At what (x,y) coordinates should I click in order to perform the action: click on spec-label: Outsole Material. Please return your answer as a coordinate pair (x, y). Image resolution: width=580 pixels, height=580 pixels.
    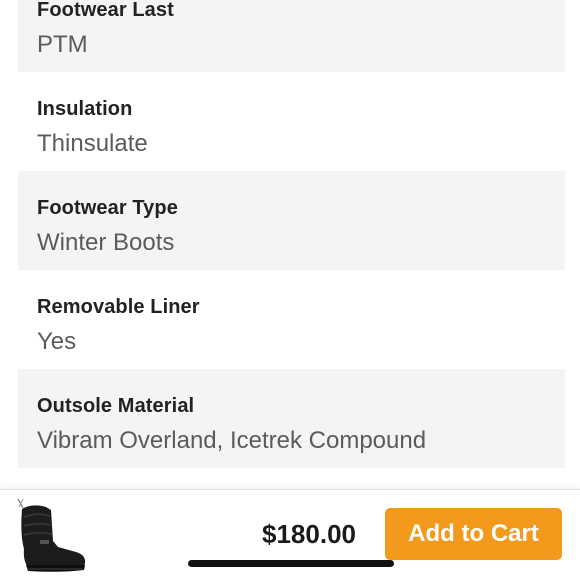
    Looking at the image, I should click on (116, 406).